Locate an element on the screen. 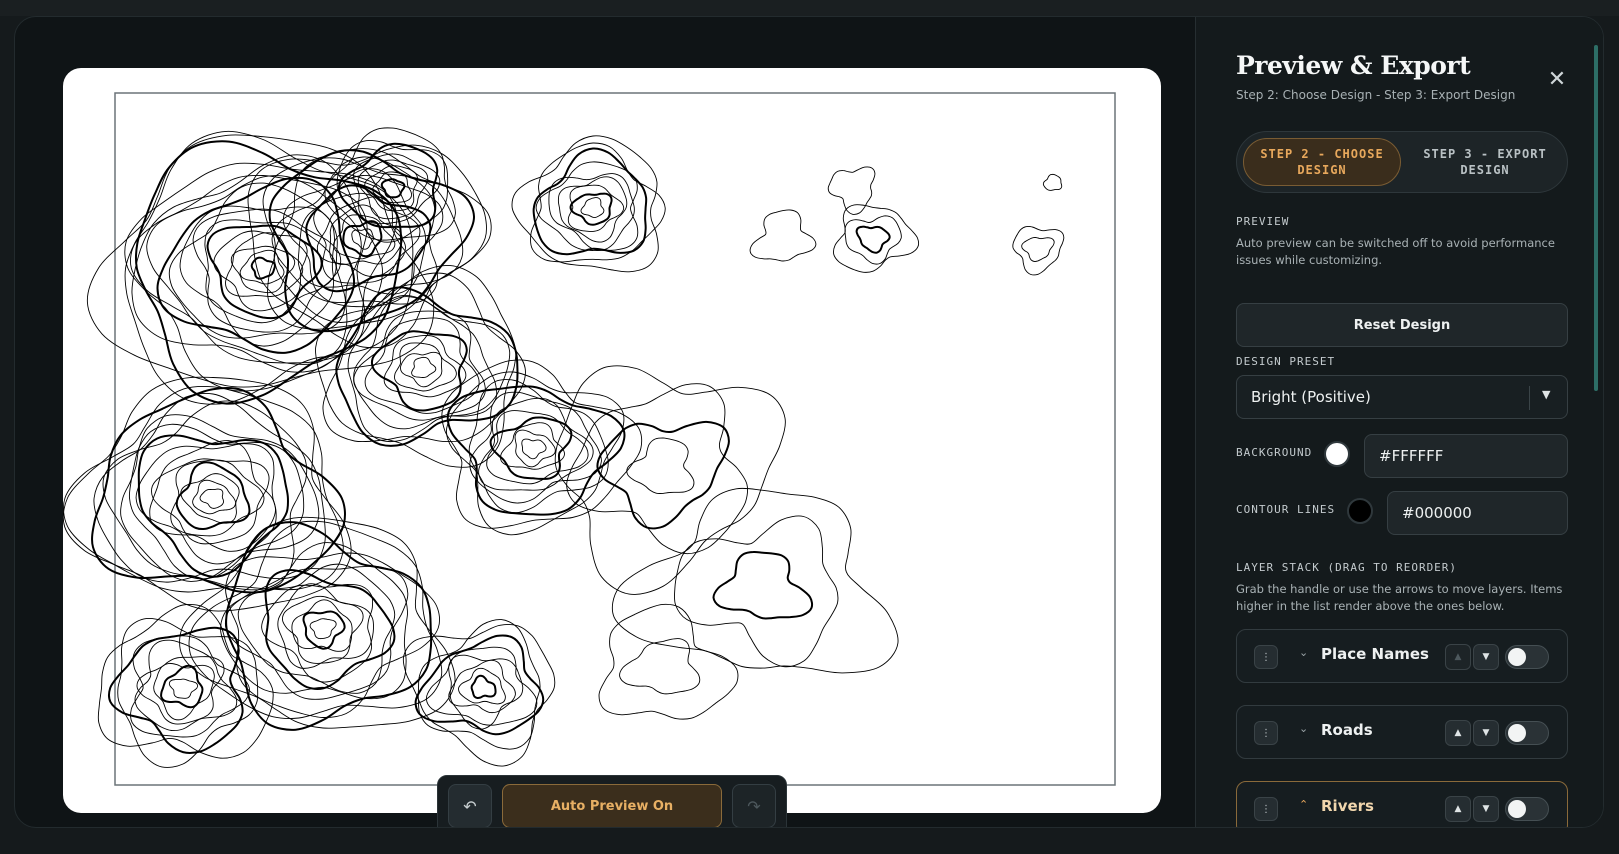 Image resolution: width=1619 pixels, height=854 pixels. contour-color-label: CONTOUR LINES is located at coordinates (1286, 509).